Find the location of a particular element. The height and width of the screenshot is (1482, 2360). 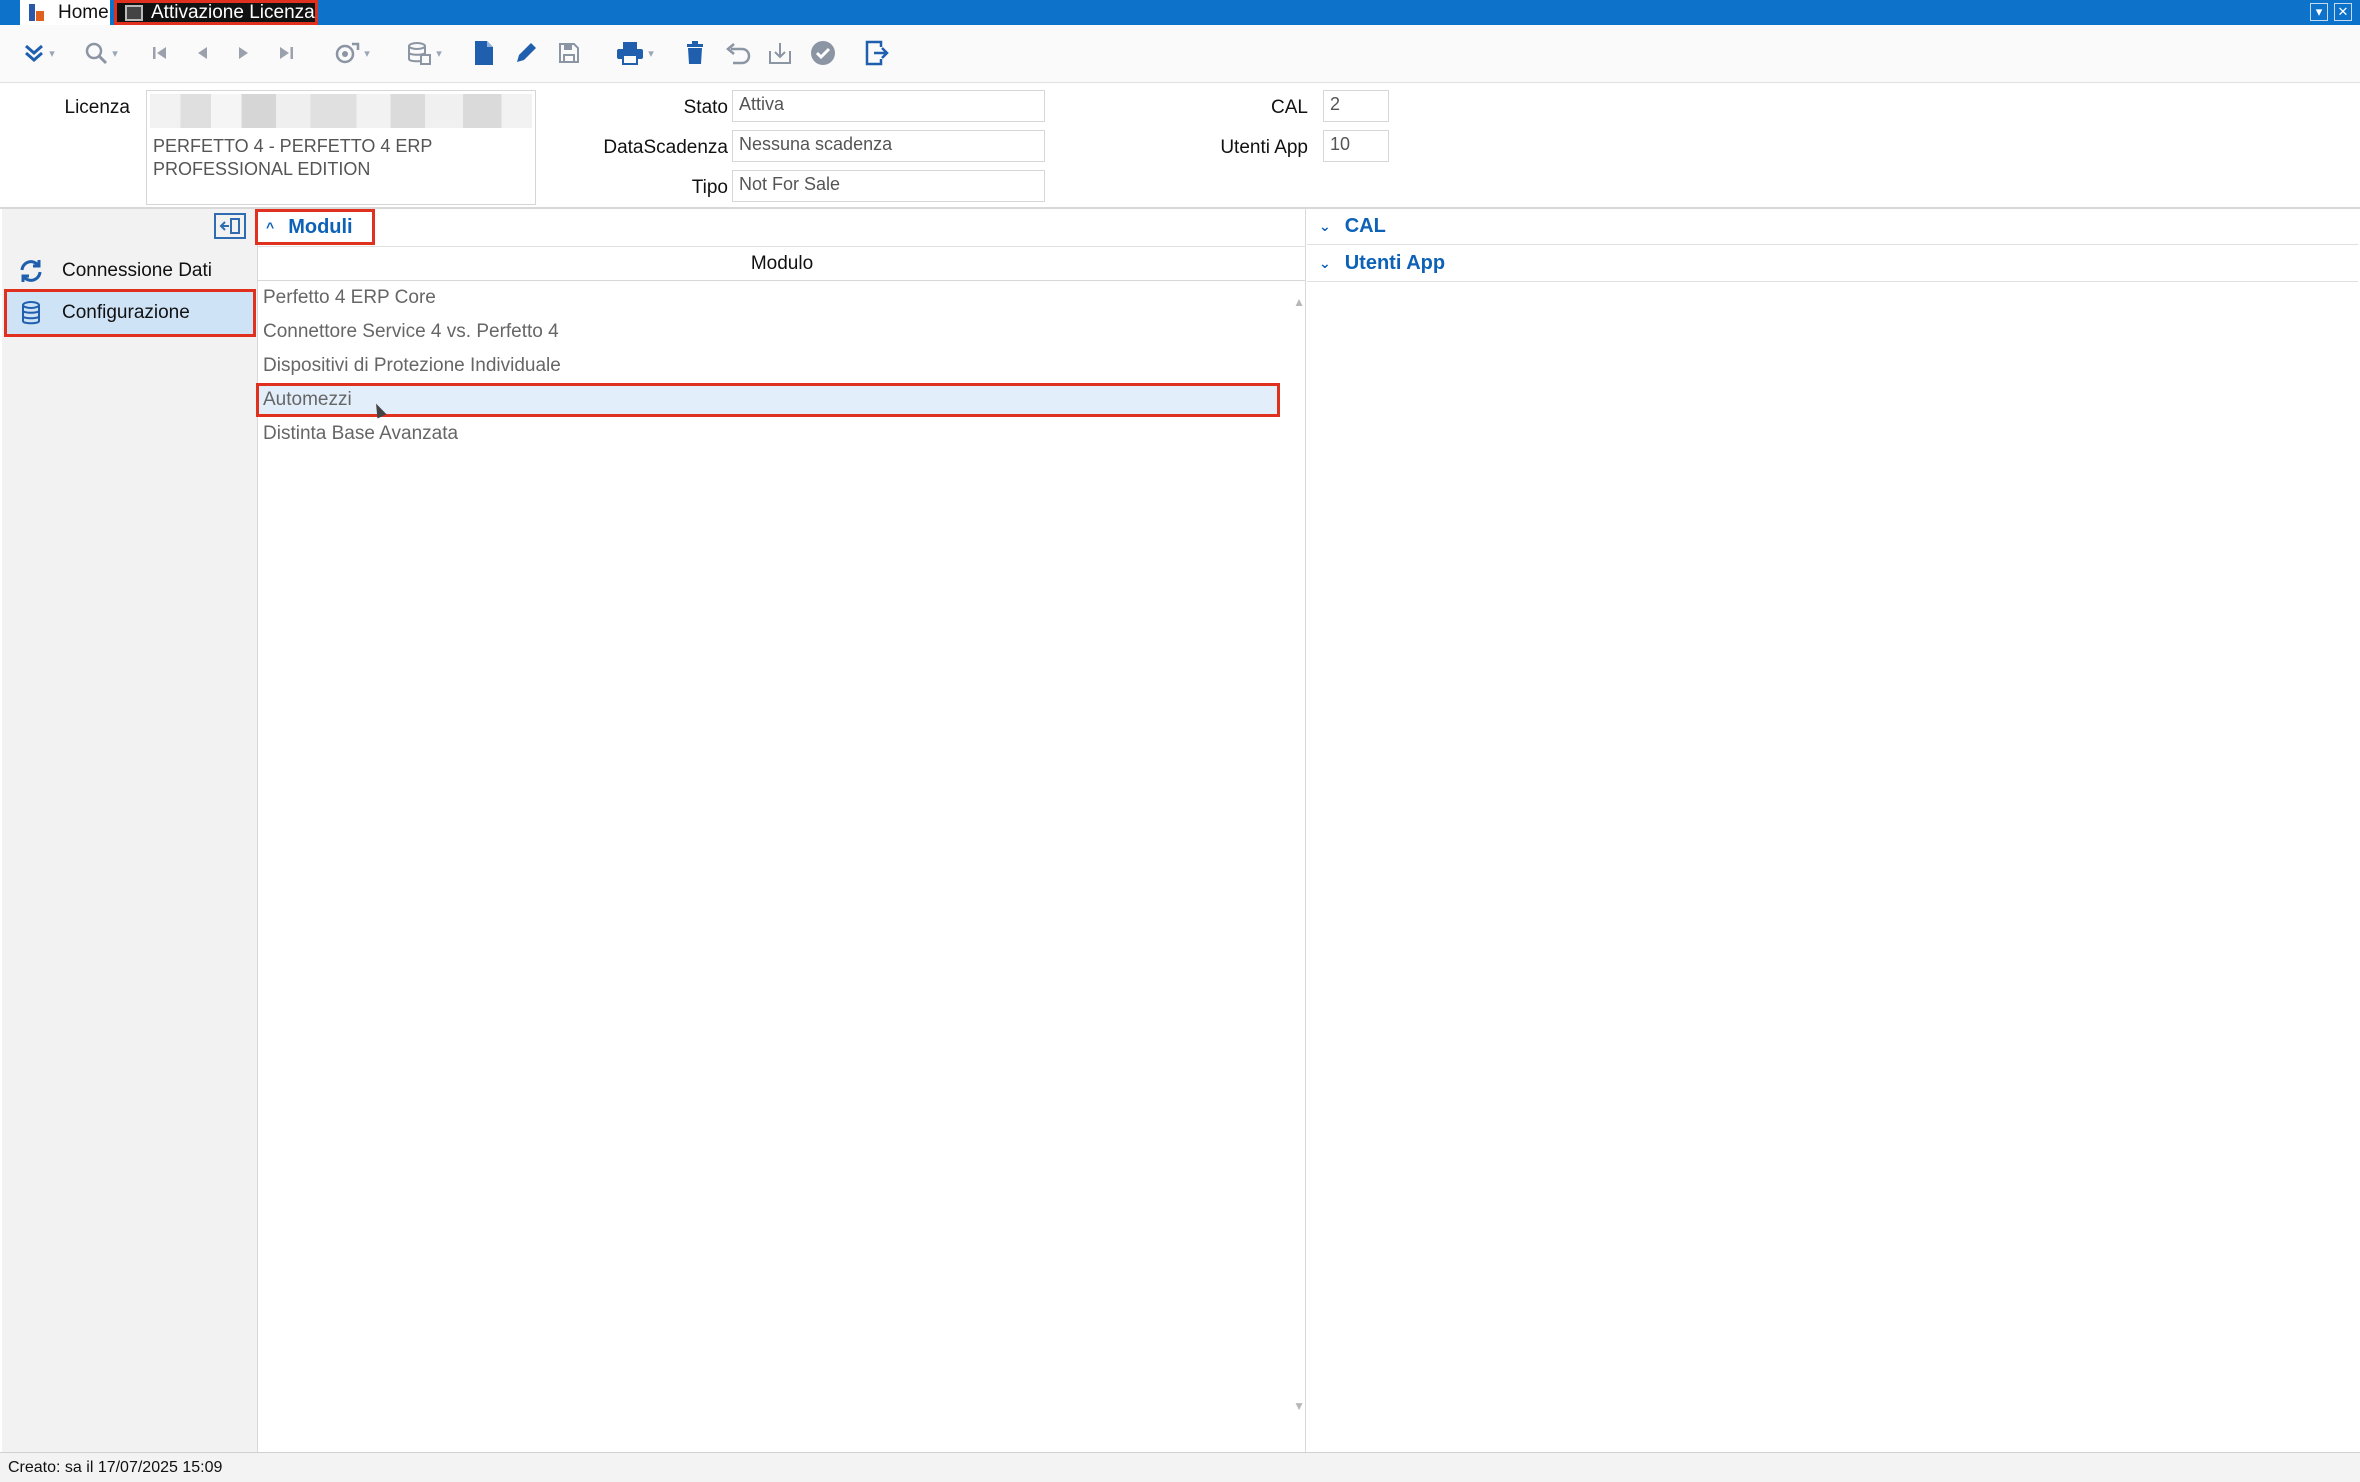

save-button is located at coordinates (569, 53).